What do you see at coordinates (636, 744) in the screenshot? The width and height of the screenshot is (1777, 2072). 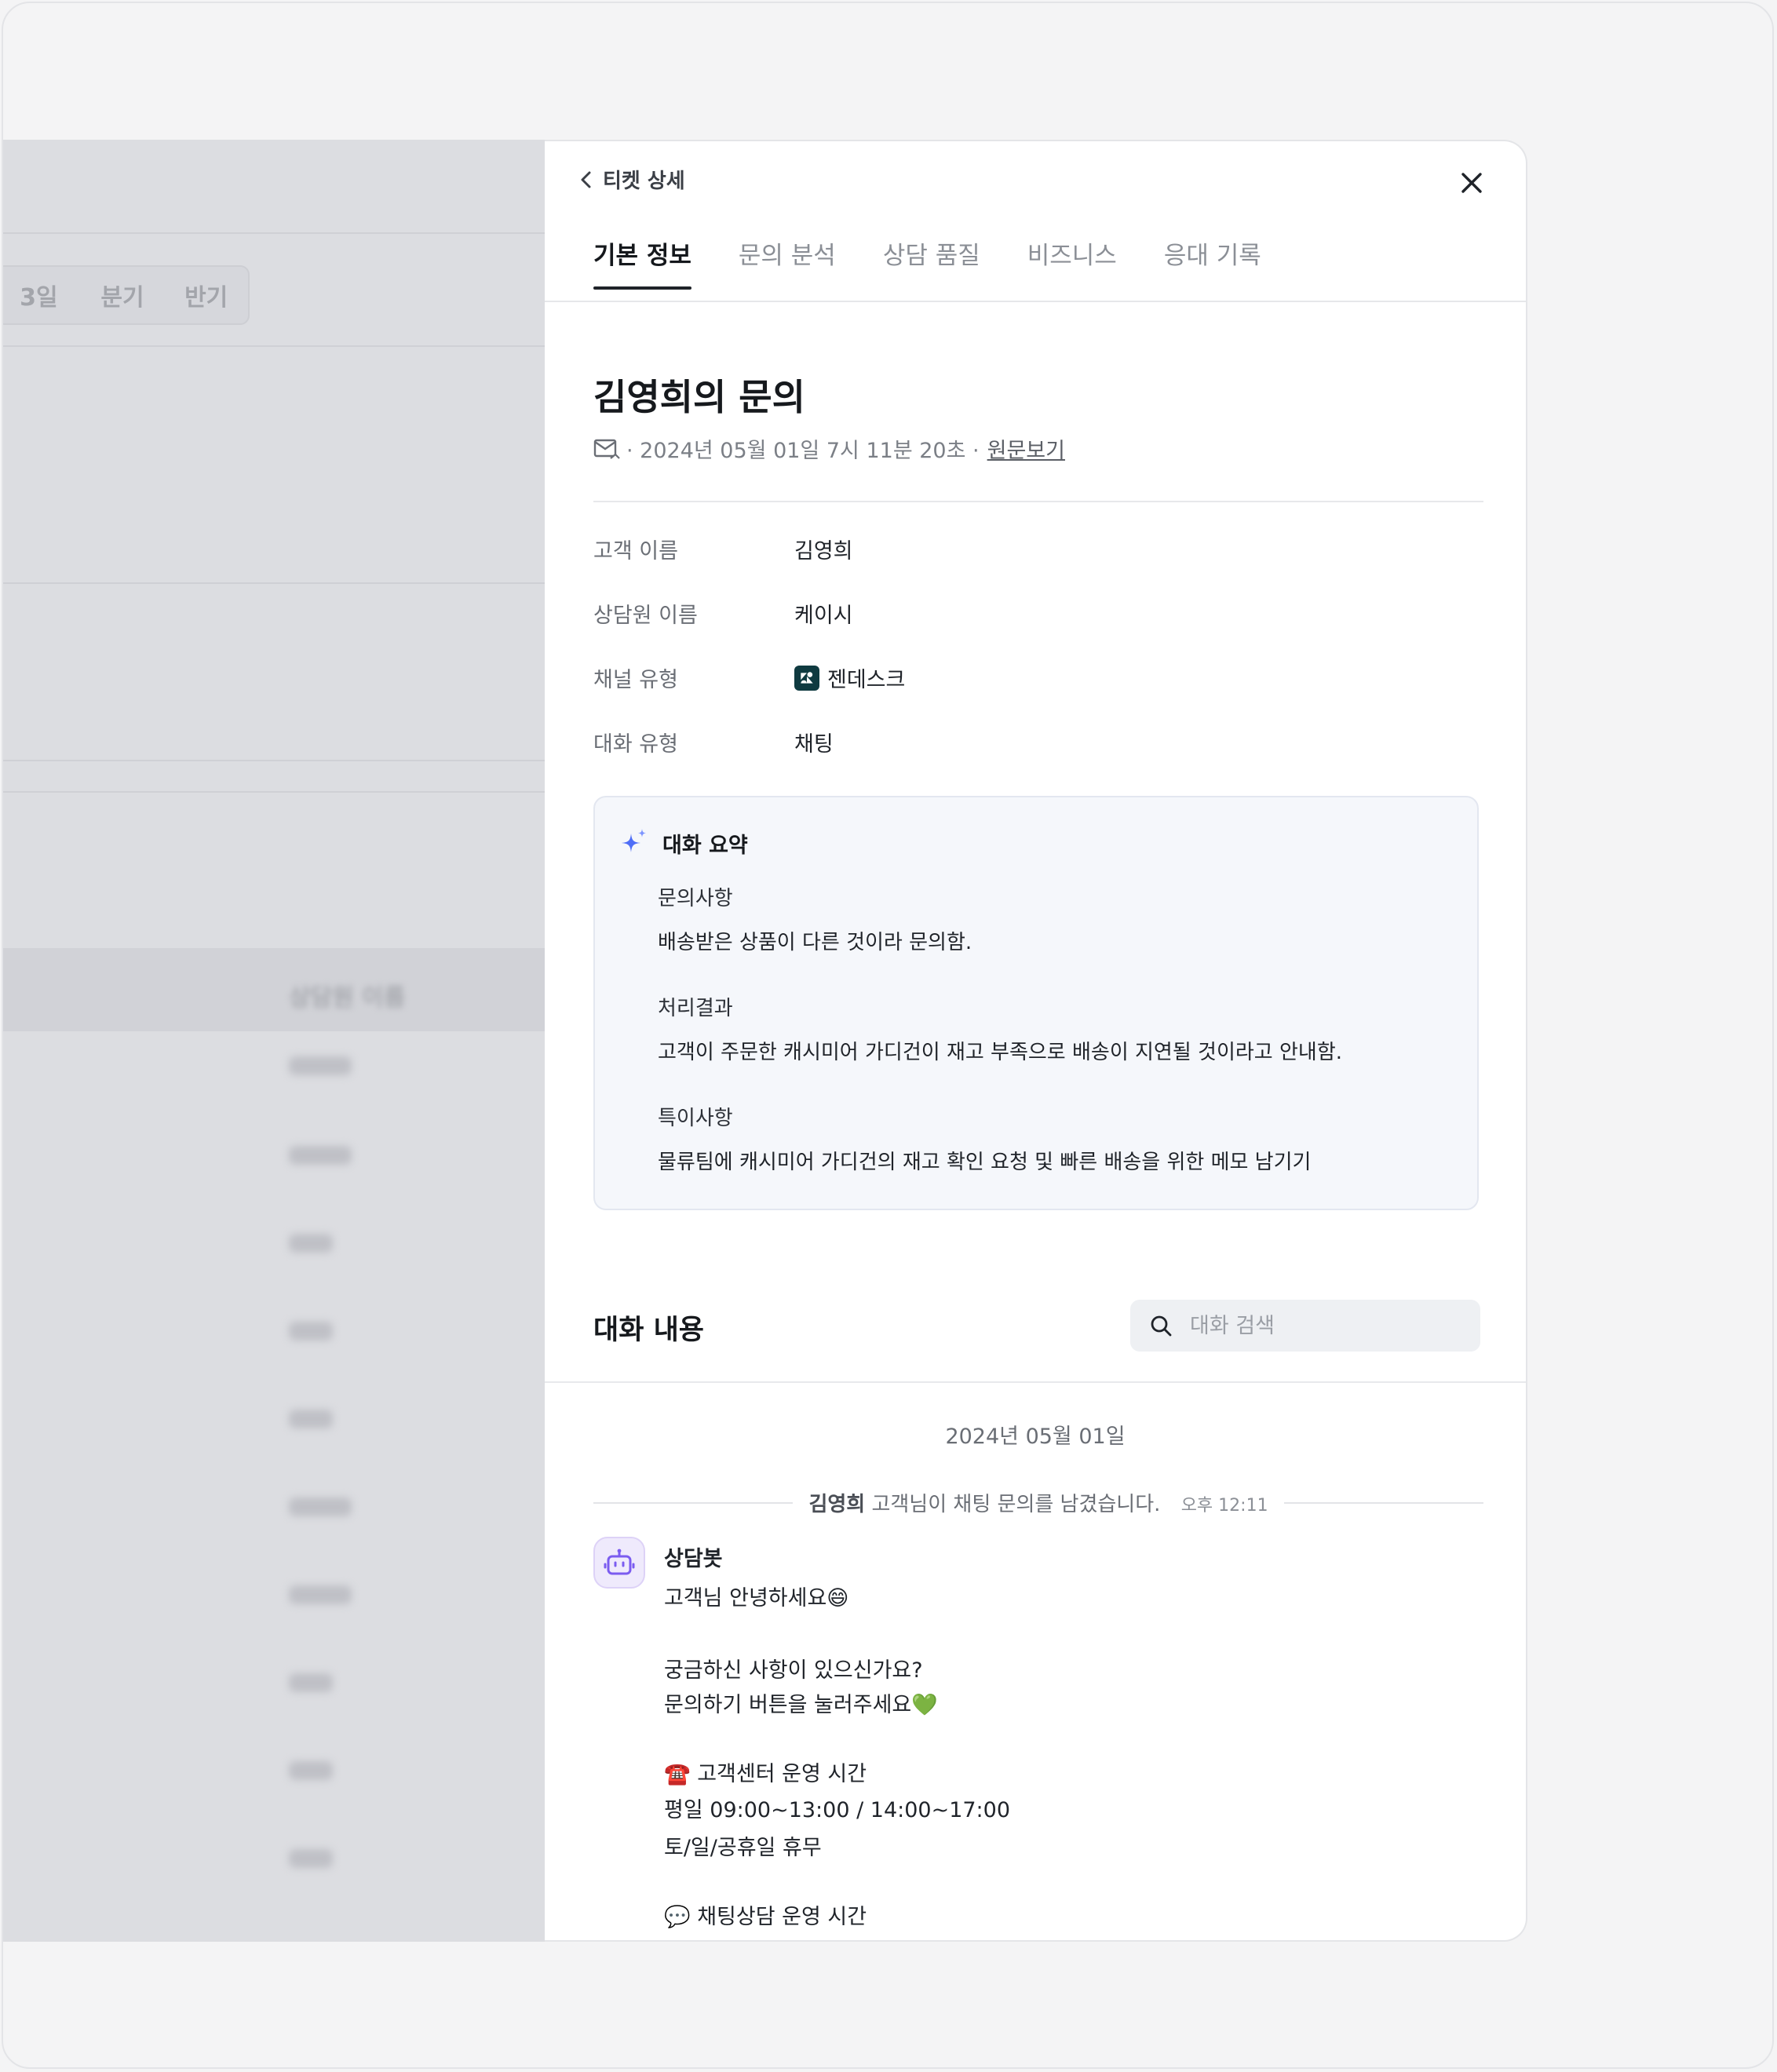 I see `info-label: 대화 유형` at bounding box center [636, 744].